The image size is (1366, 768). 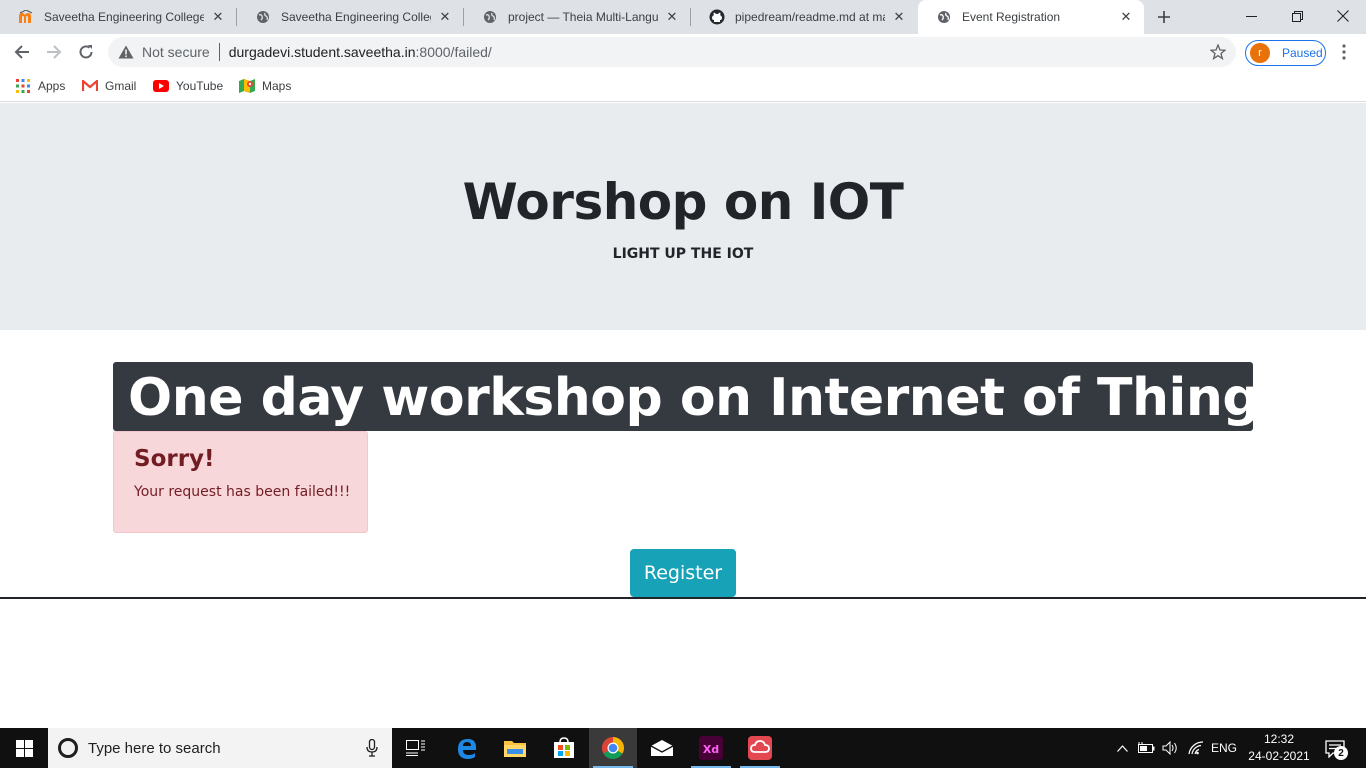 I want to click on bookmark-gmail: Gmail, so click(x=109, y=86).